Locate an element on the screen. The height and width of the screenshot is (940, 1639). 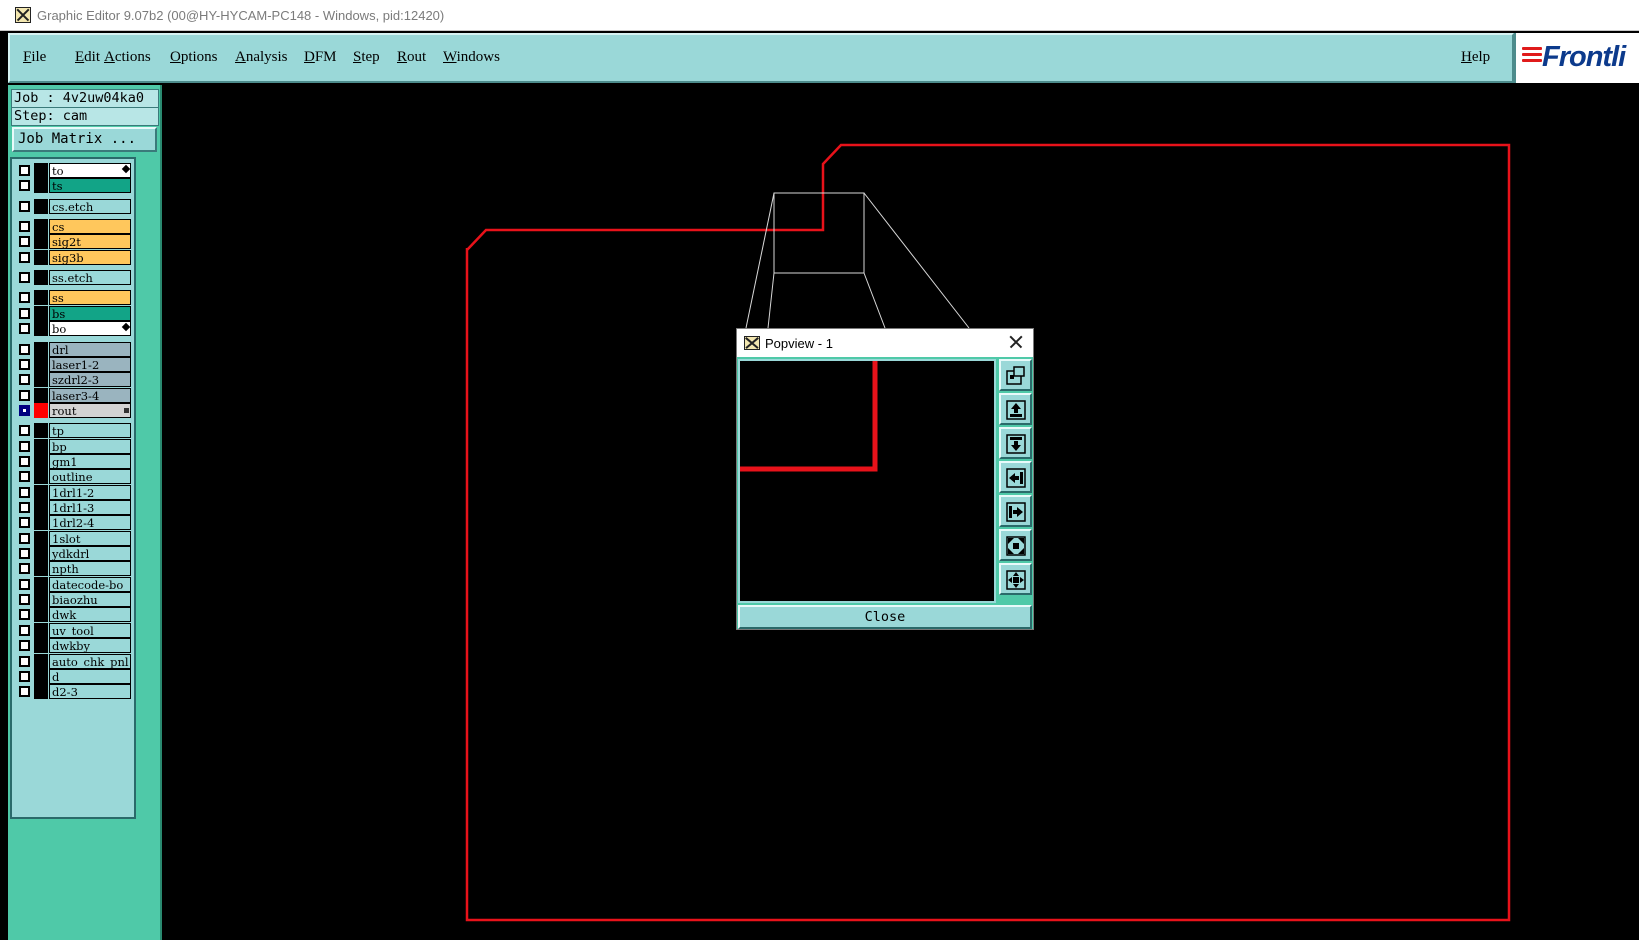
layer-name: auto_chk_pnl is located at coordinates (90, 661).